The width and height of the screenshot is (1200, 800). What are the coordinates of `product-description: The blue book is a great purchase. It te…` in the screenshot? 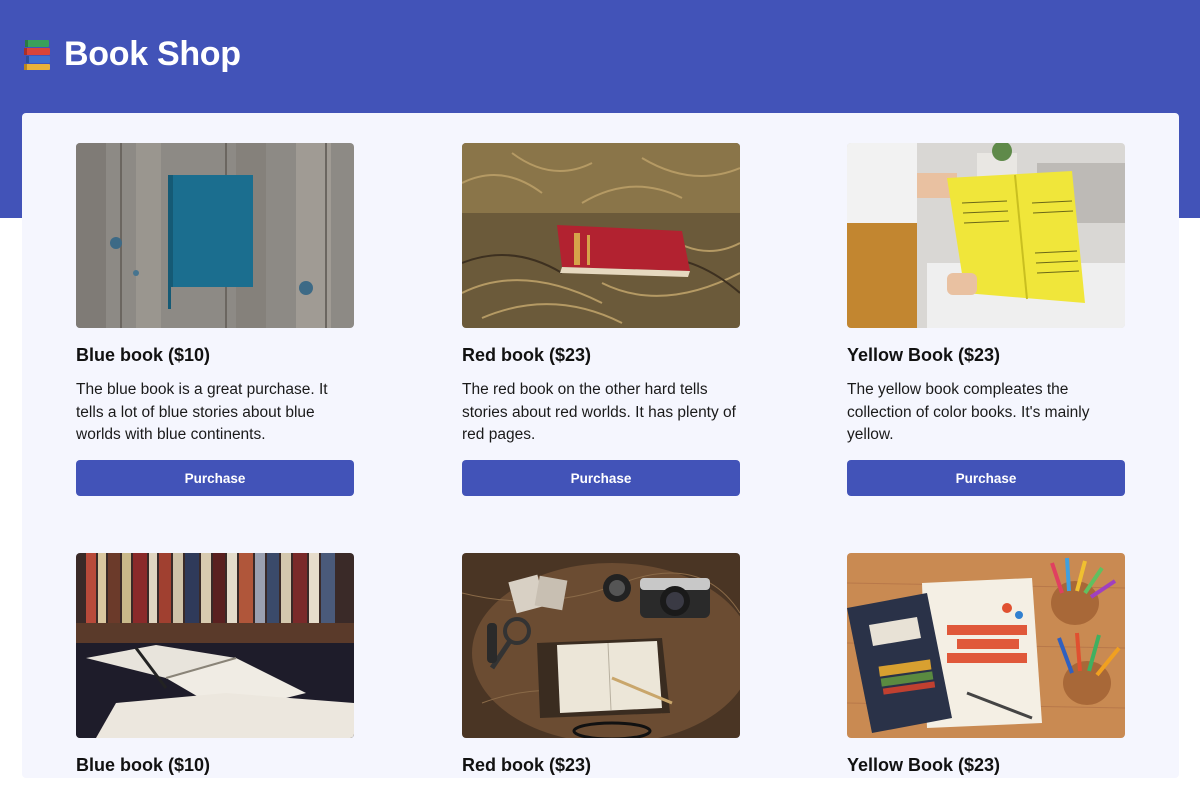 It's located at (202, 412).